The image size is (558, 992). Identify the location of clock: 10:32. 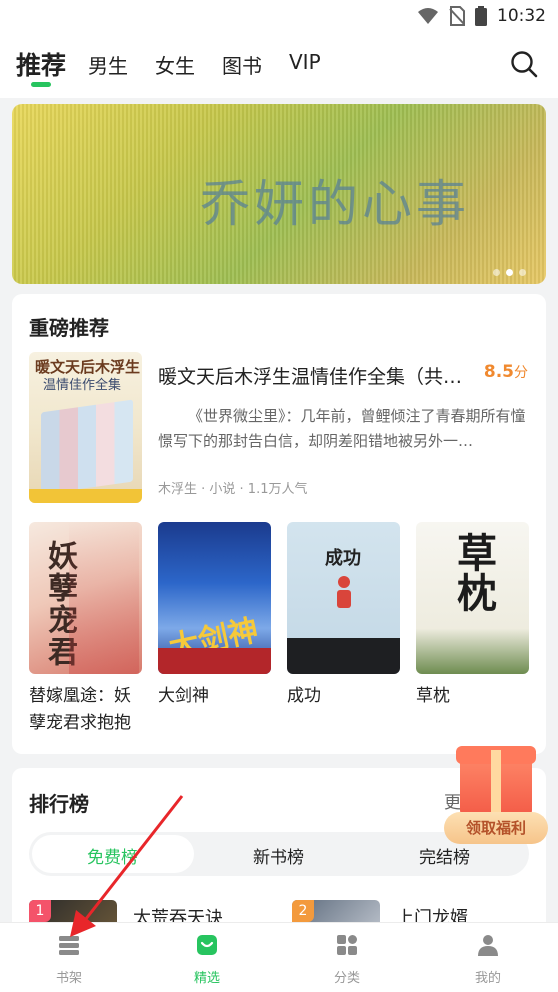
(521, 16).